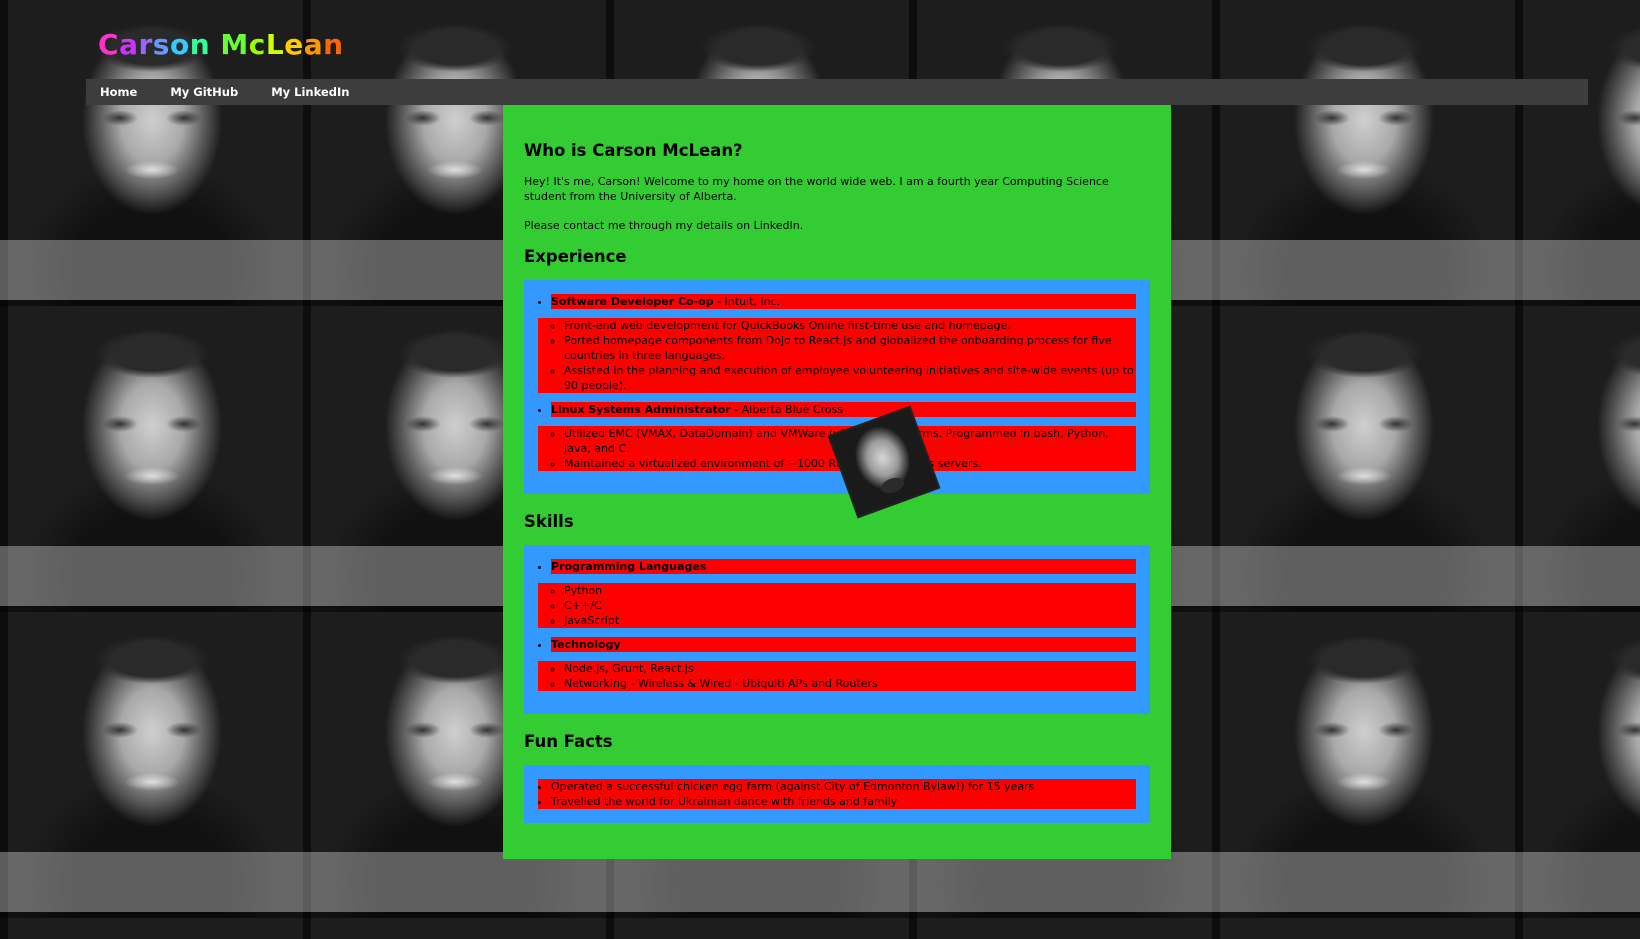 This screenshot has width=1640, height=939. I want to click on experience-heading: Experience, so click(575, 256).